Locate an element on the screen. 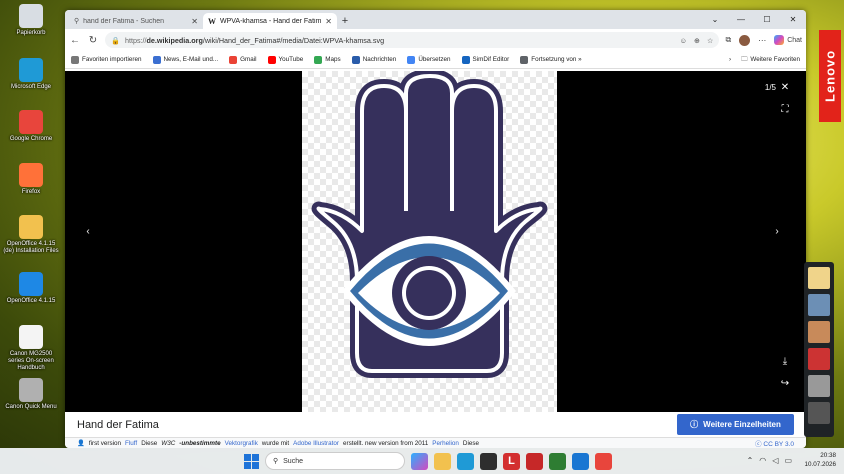 This screenshot has width=844, height=474. desktop-icon: Firefox is located at coordinates (31, 179).